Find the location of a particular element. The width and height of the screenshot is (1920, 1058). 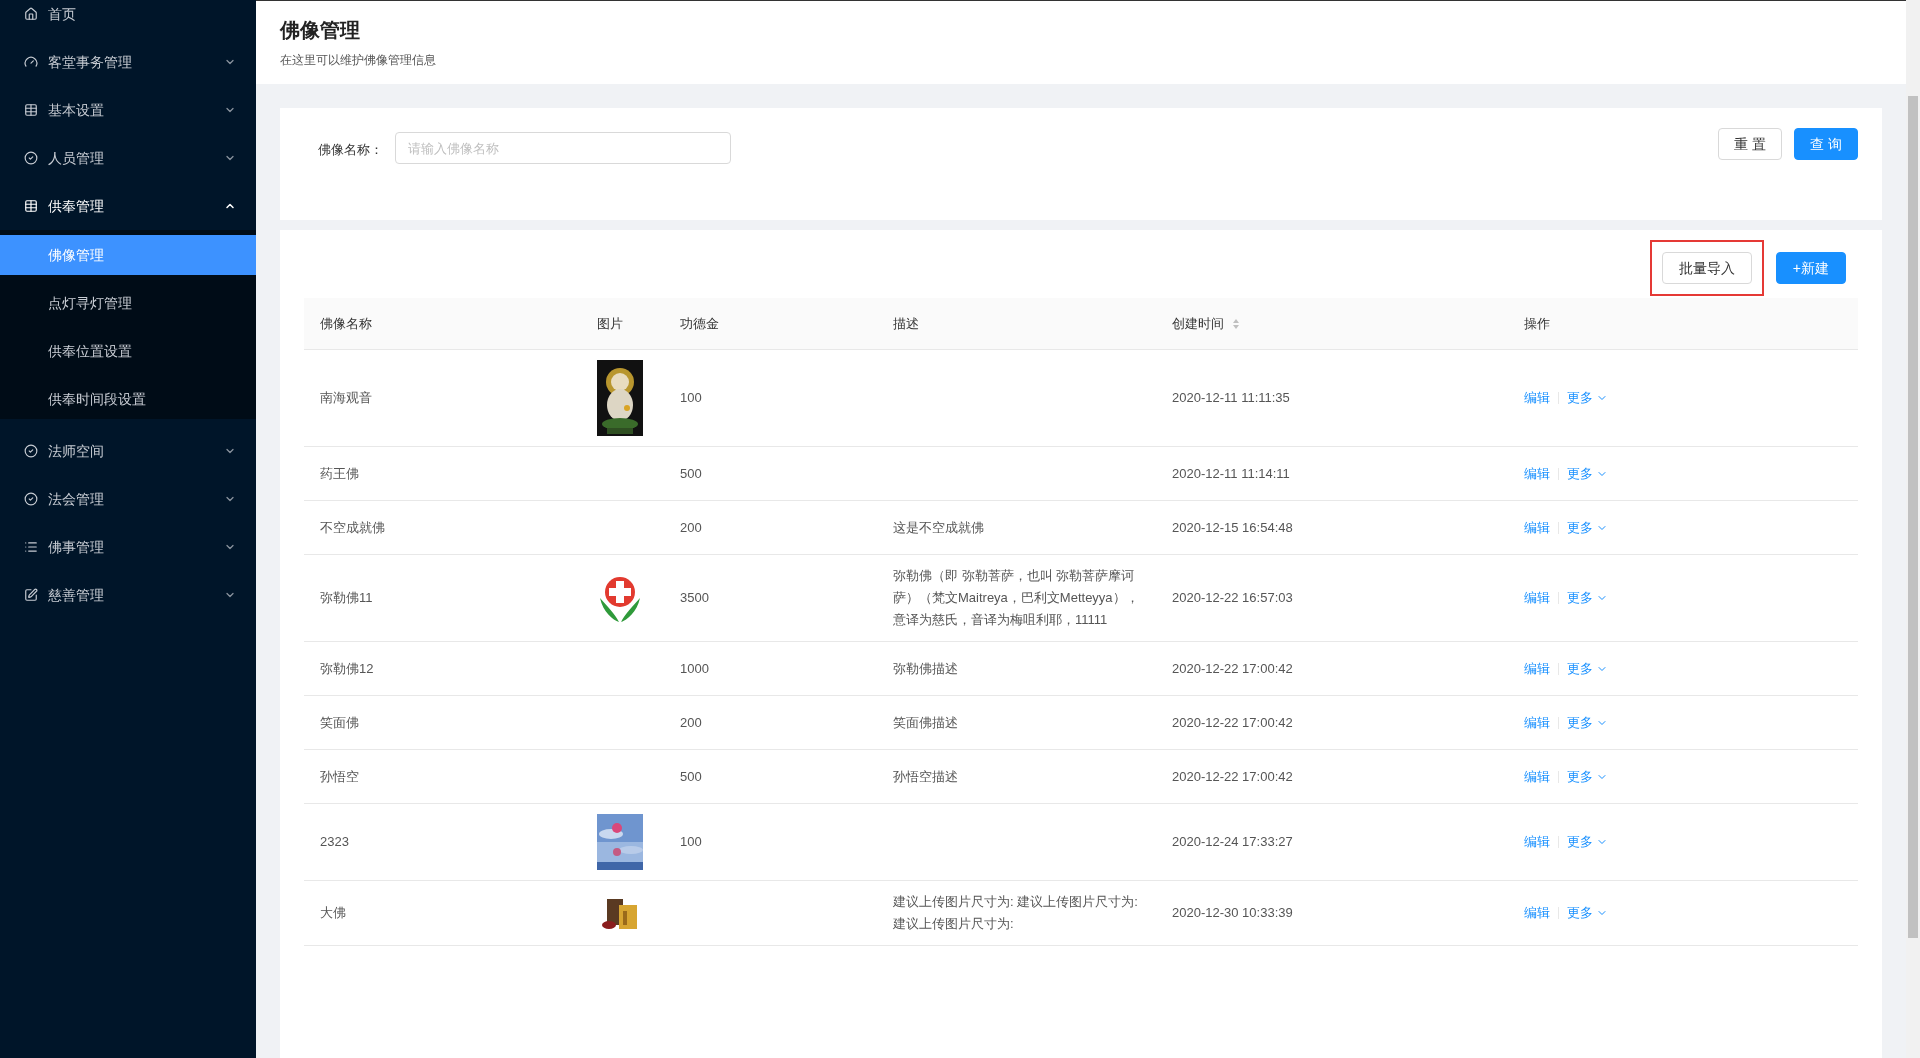

submenu-item: 点灯寻灯管理 is located at coordinates (128, 303).